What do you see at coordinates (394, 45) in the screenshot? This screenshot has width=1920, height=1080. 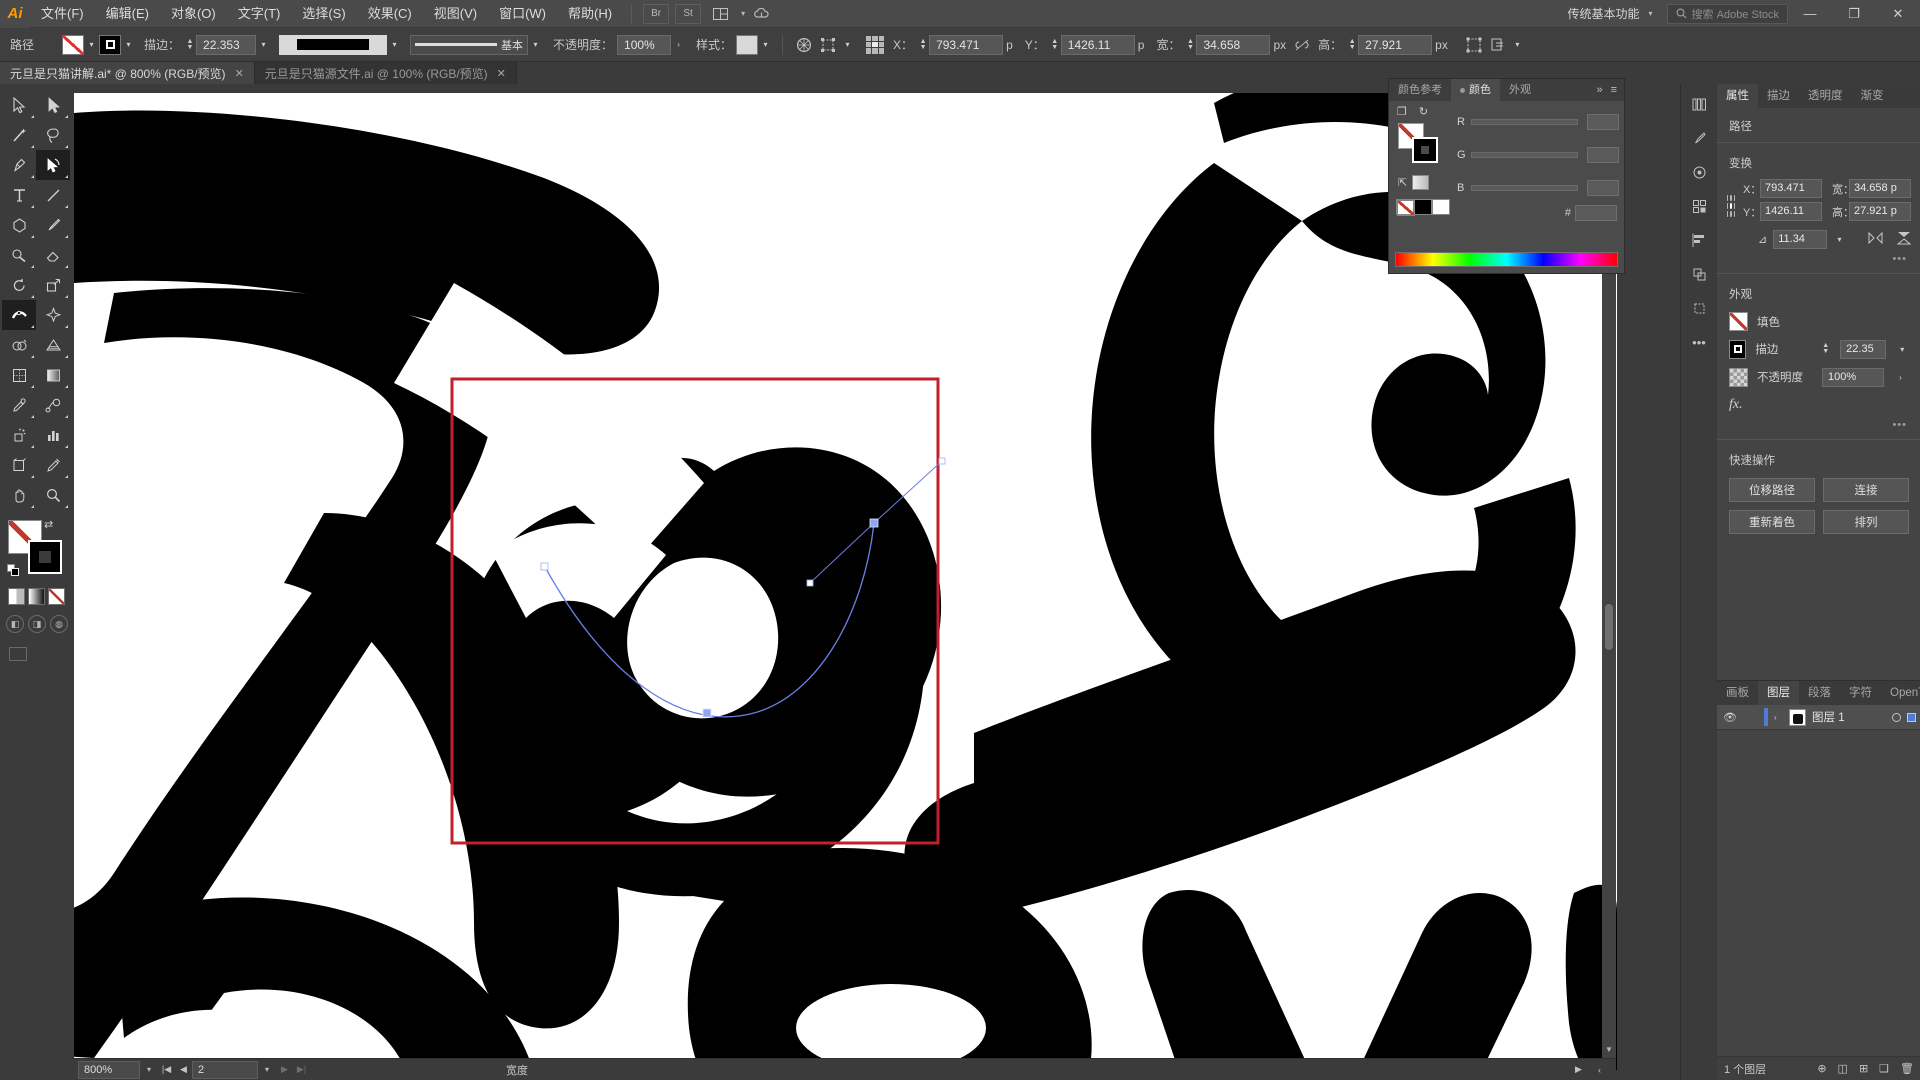 I see `stroke-preset-chevron-down-icon: ▾` at bounding box center [394, 45].